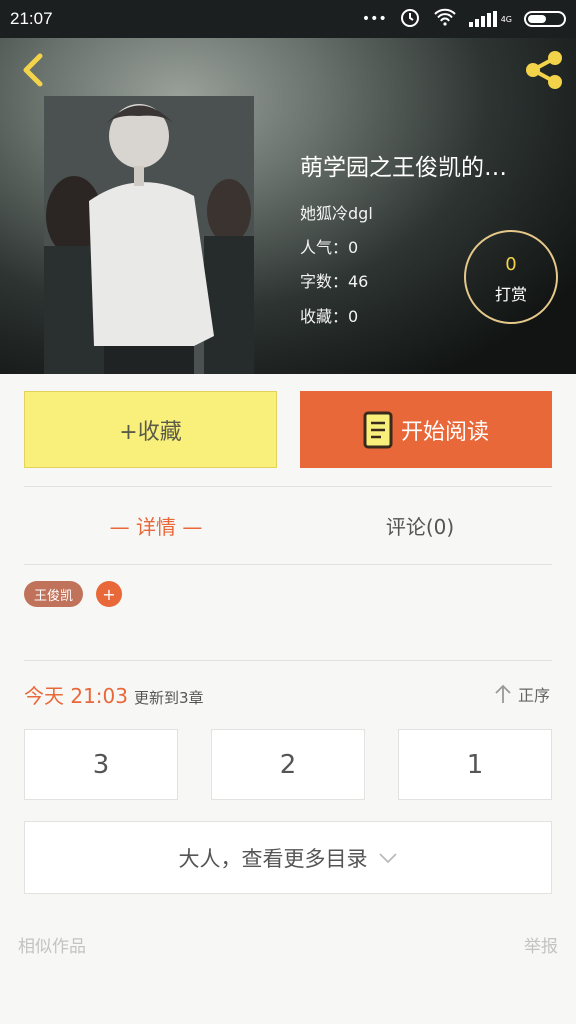 Image resolution: width=576 pixels, height=1024 pixels. I want to click on status-icons: ••• 4G, so click(464, 19).